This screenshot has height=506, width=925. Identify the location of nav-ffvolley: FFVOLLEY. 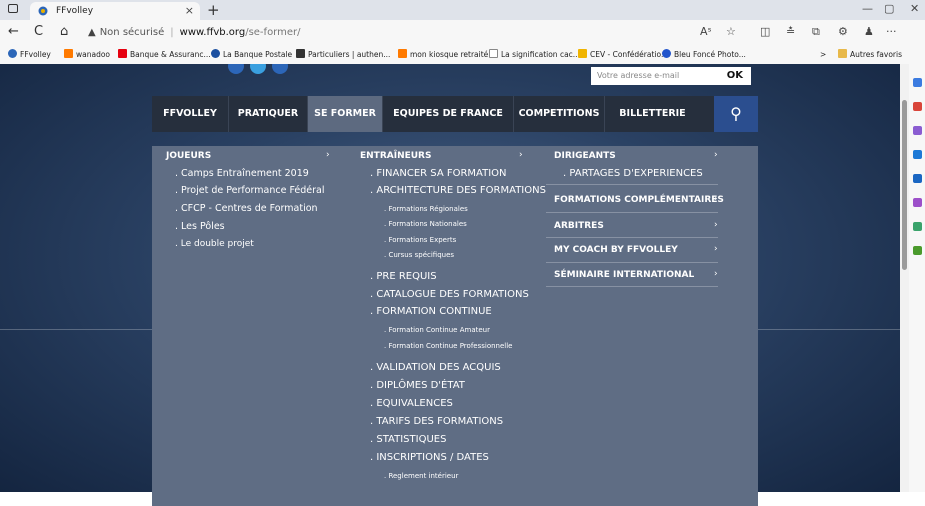
(190, 114).